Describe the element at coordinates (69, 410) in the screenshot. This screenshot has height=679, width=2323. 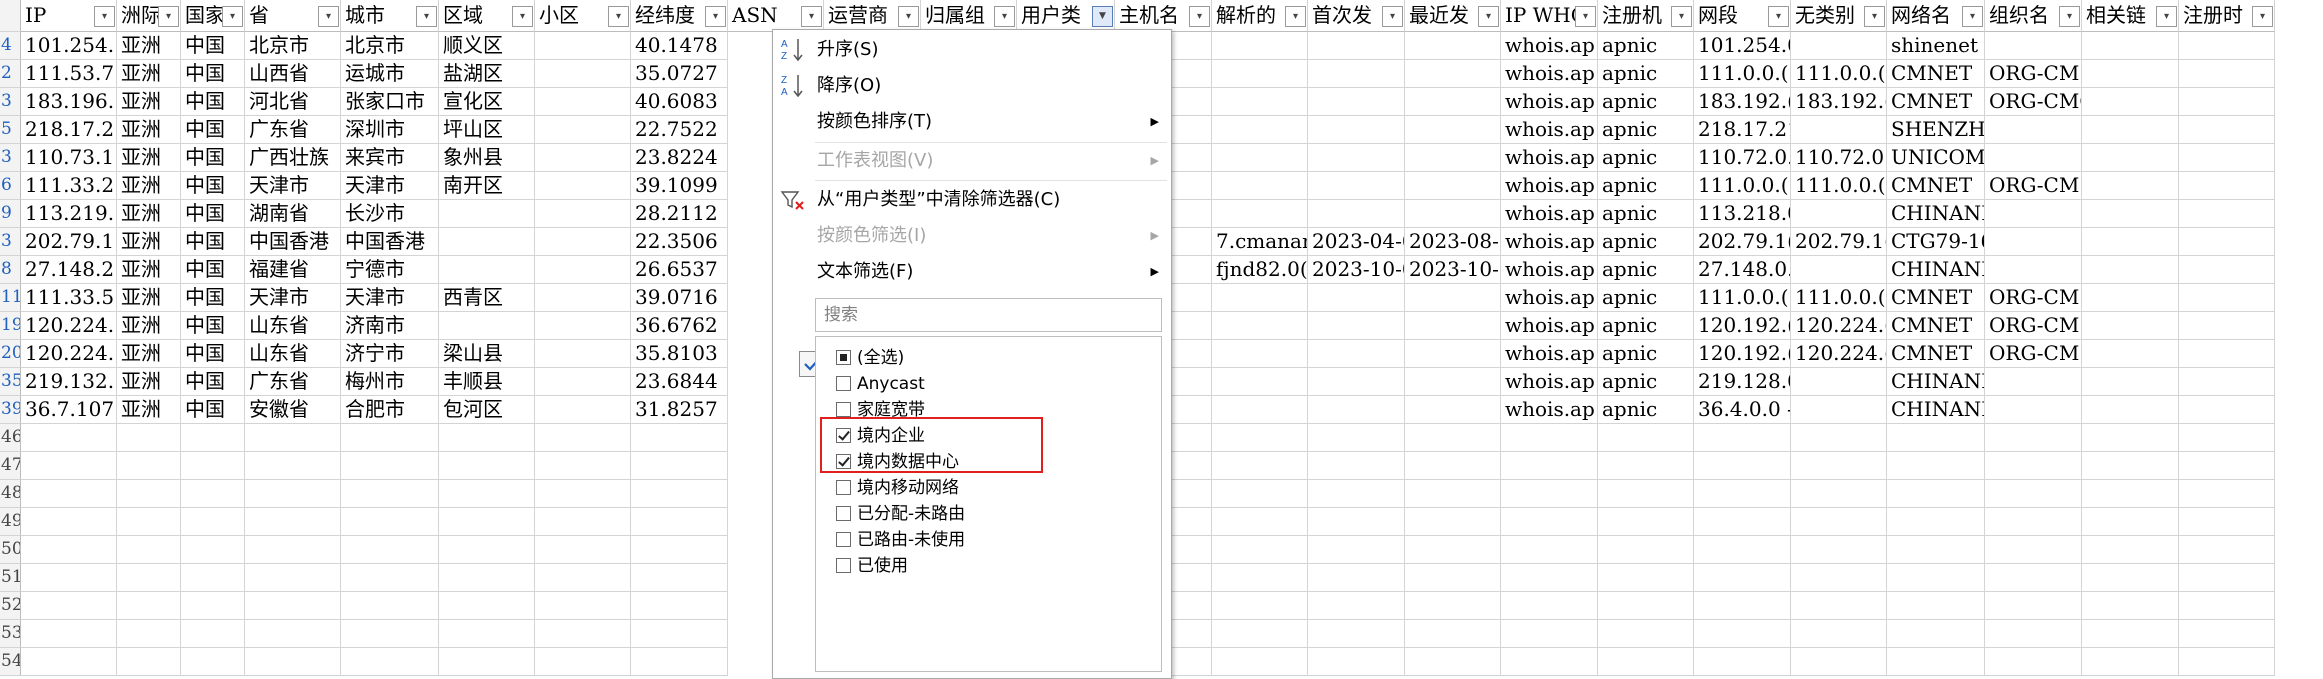
I see `table-cell: 36.7.107` at that location.